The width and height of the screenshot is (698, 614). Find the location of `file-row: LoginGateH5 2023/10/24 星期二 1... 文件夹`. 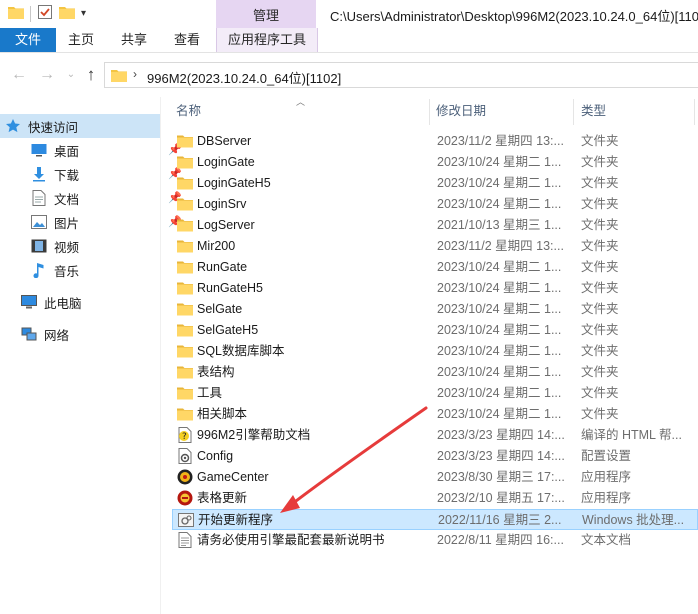

file-row: LoginGateH5 2023/10/24 星期二 1... 文件夹 is located at coordinates (435, 183).